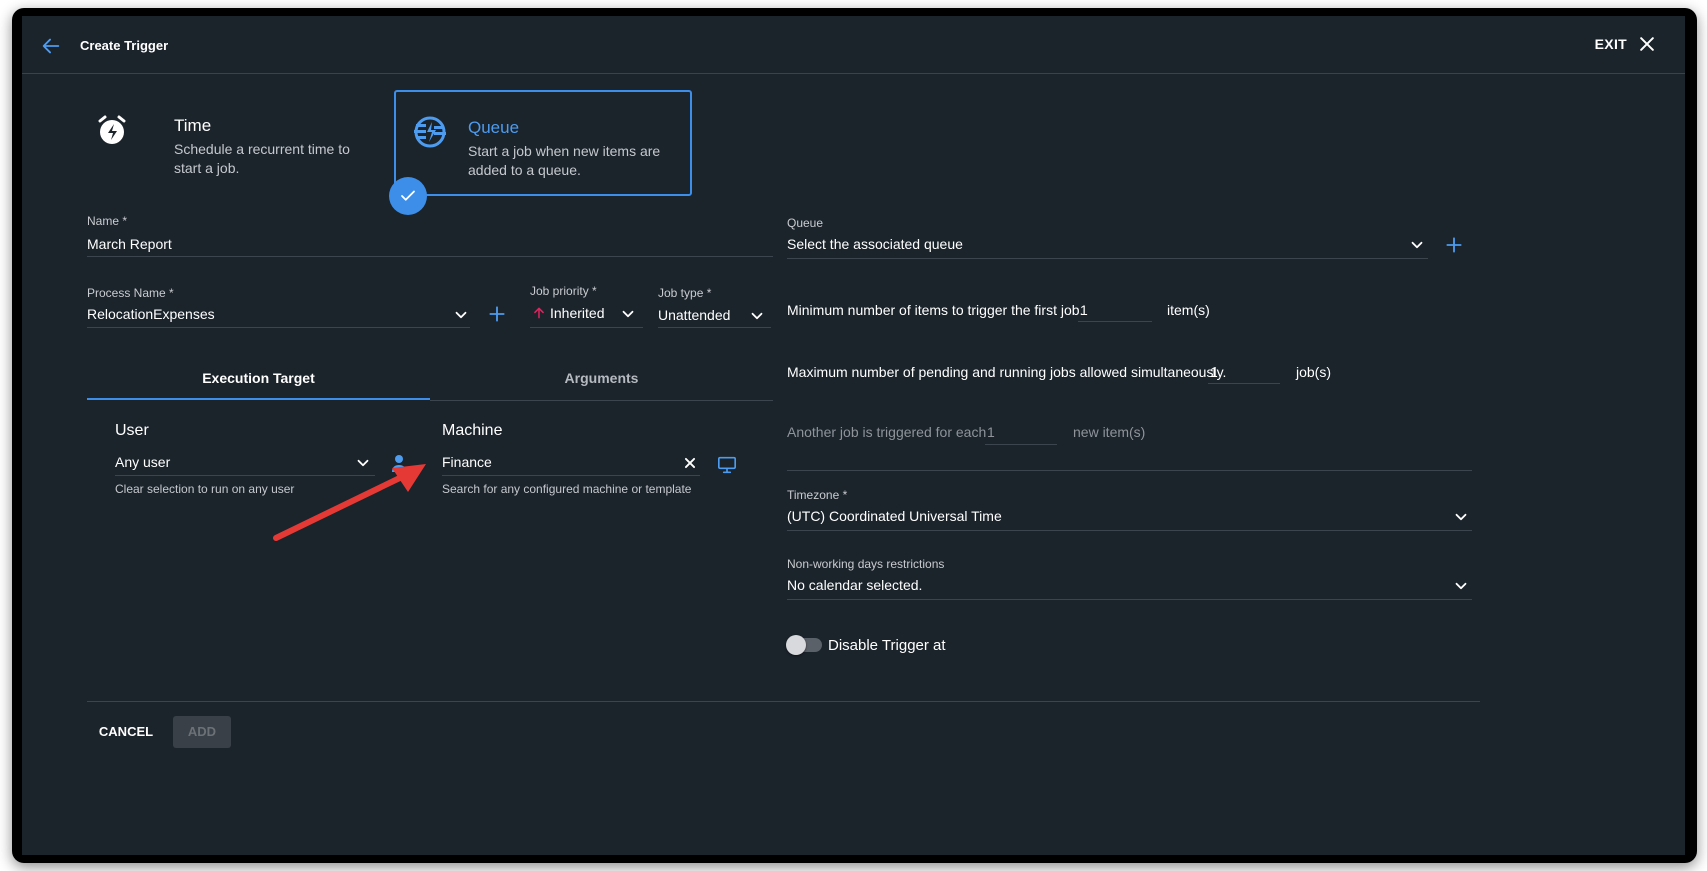  What do you see at coordinates (399, 463) in the screenshot?
I see `user-icon` at bounding box center [399, 463].